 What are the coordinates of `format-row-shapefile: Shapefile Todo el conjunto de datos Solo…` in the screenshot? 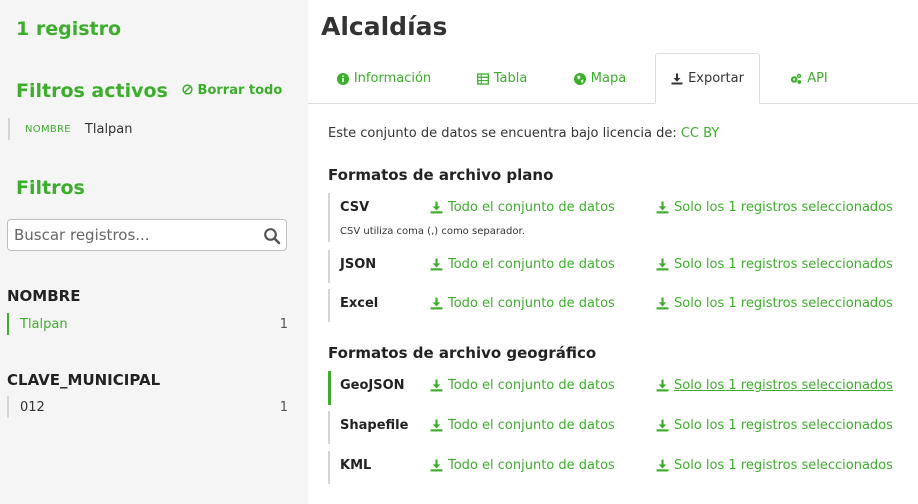 It's located at (623, 427).